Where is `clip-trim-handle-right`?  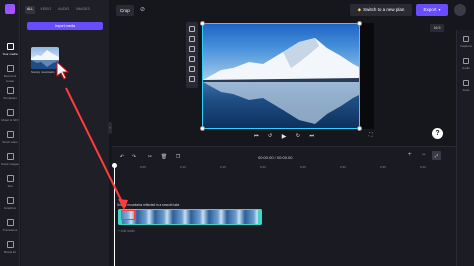
clip-trim-handle-right is located at coordinates (260, 217).